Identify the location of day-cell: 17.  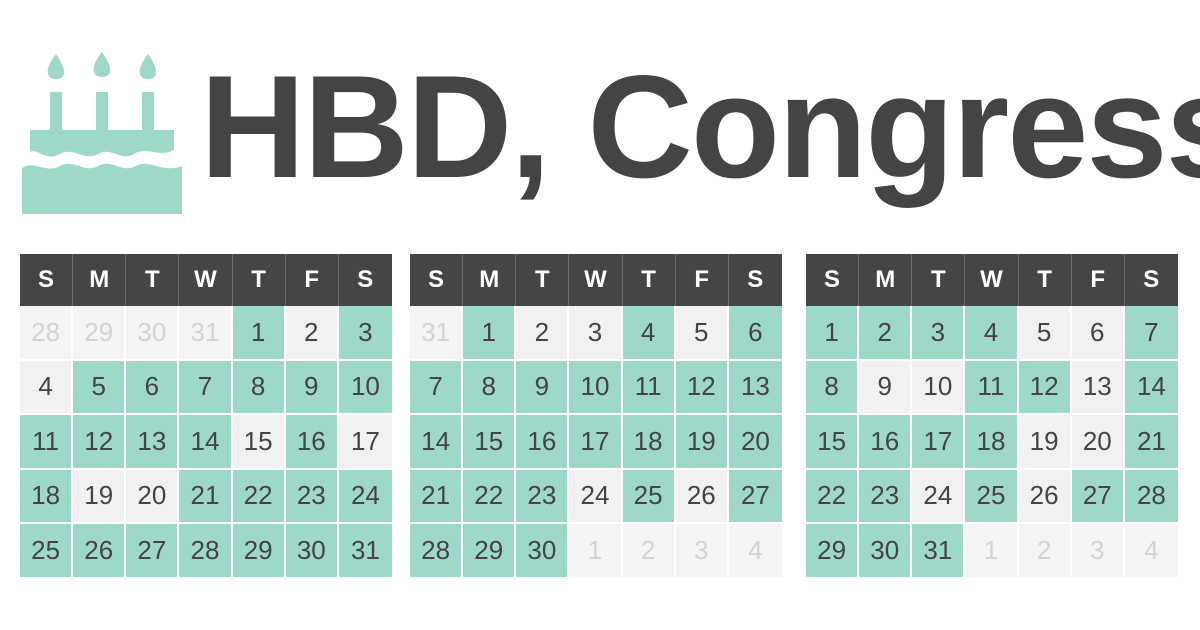
(365, 442).